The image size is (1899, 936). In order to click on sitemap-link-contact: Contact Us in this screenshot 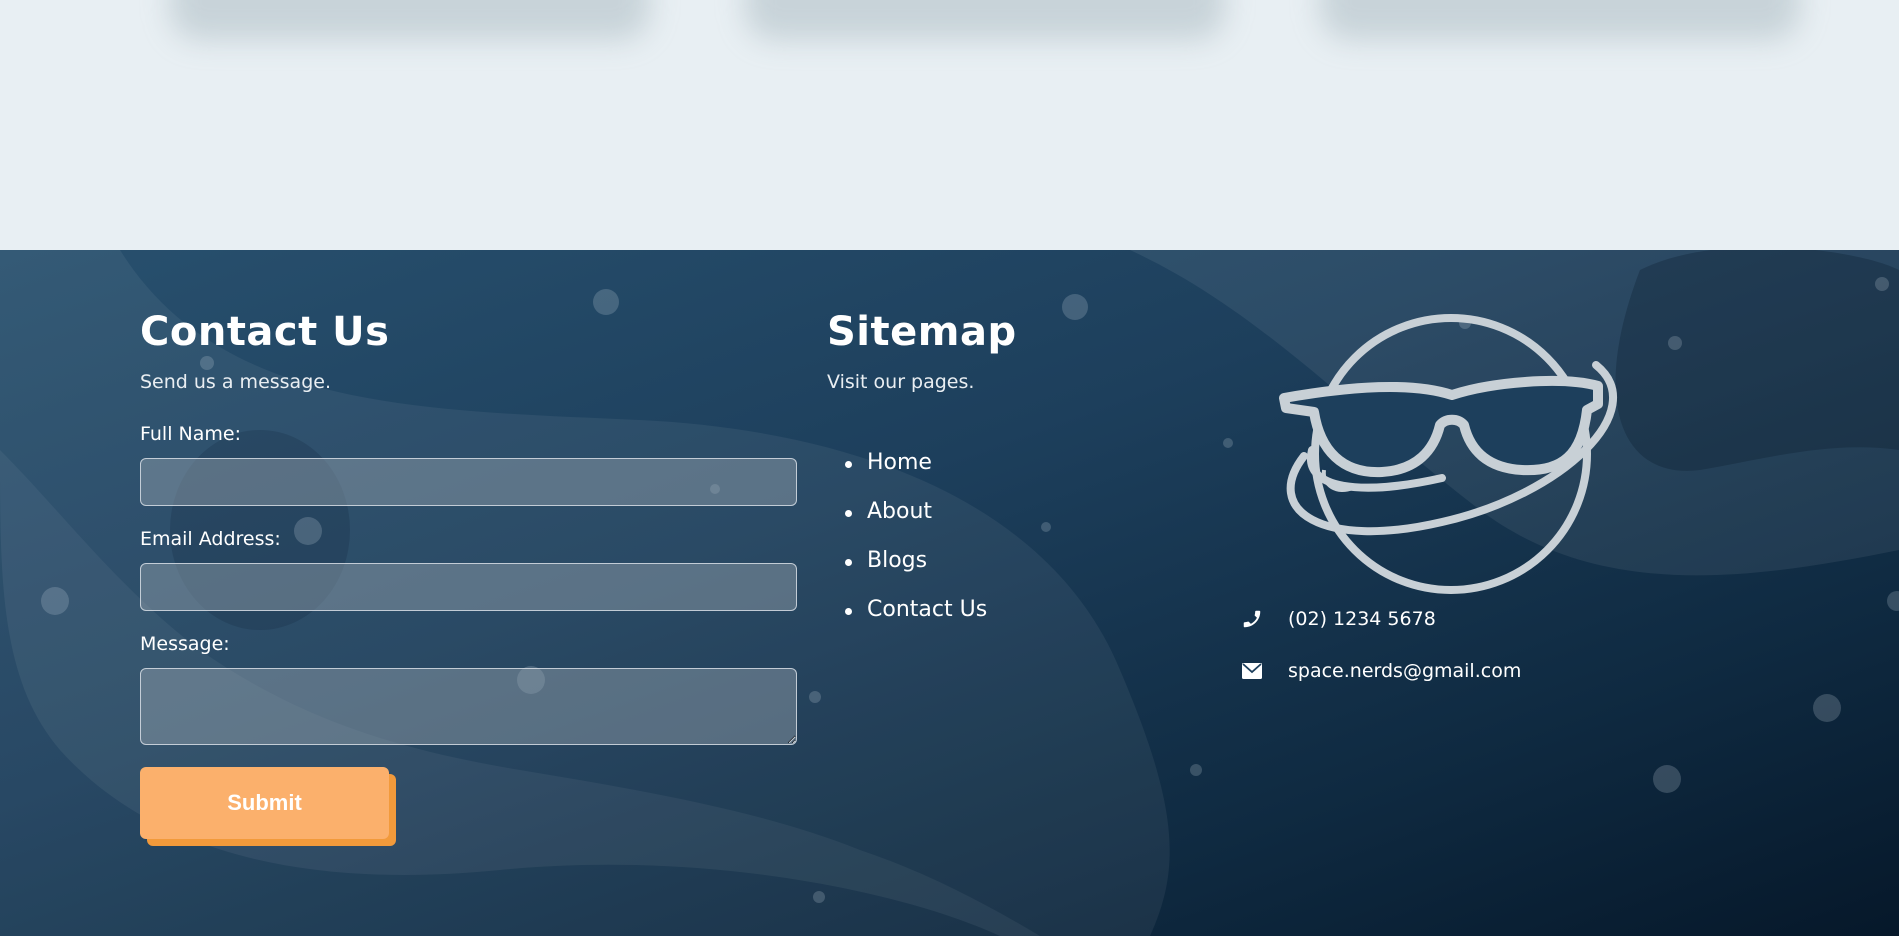, I will do `click(927, 609)`.